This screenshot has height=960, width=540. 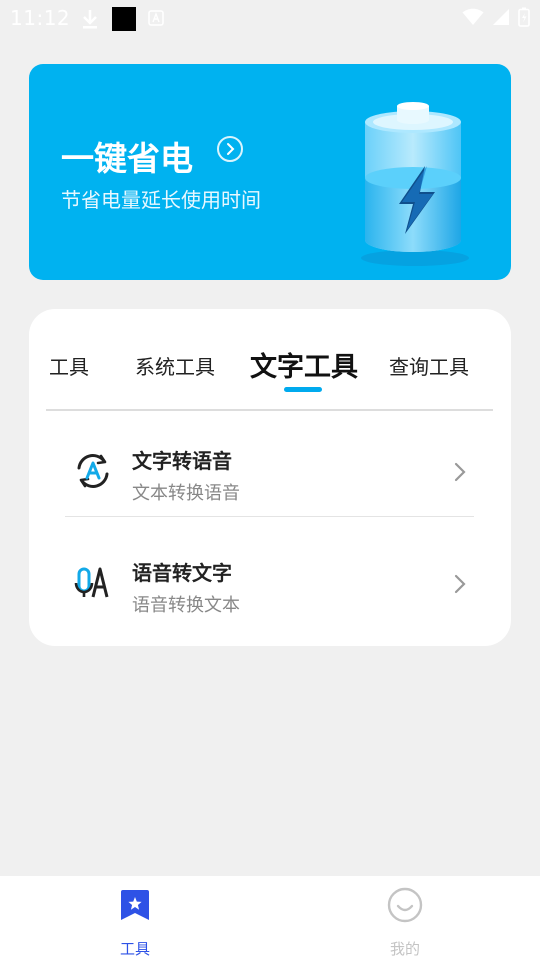 I want to click on tab-query-tools: 查询工具, so click(x=429, y=365).